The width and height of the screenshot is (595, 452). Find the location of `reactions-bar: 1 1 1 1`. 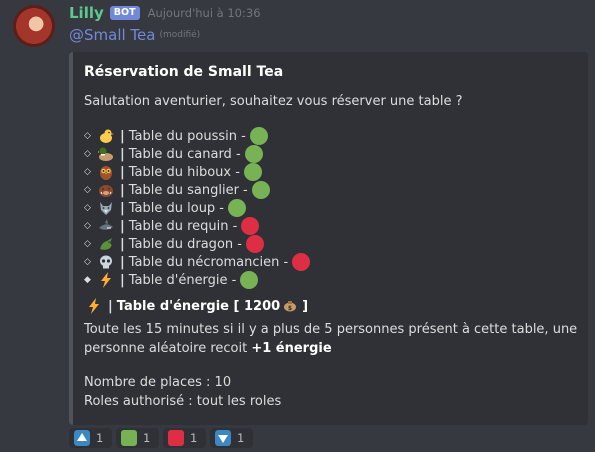

reactions-bar: 1 1 1 1 is located at coordinates (161, 438).